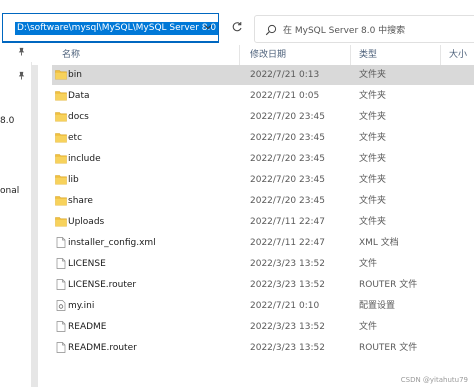 This screenshot has width=474, height=387. I want to click on column-header-type: 类型, so click(368, 55).